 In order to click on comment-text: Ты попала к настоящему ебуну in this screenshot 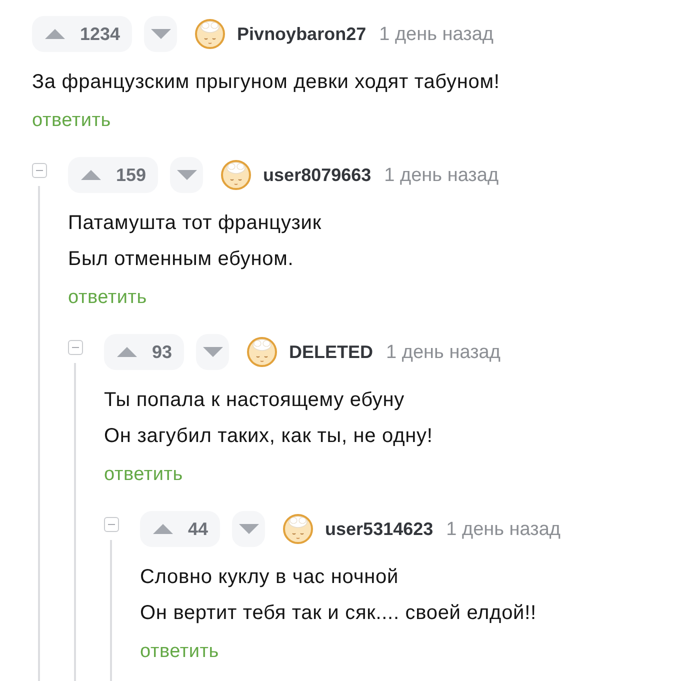, I will do `click(254, 400)`.